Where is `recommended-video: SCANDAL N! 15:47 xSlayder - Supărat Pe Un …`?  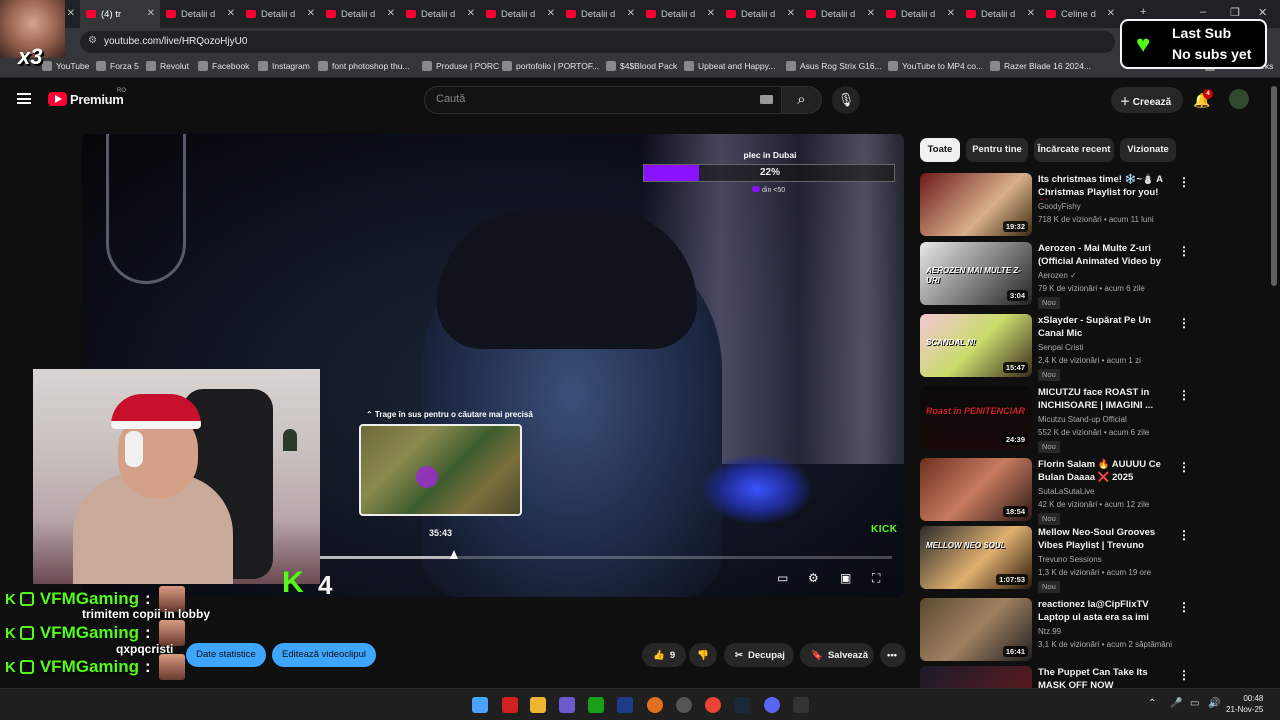
recommended-video: SCANDAL N! 15:47 xSlayder - Supărat Pe Un … is located at coordinates (1095, 347).